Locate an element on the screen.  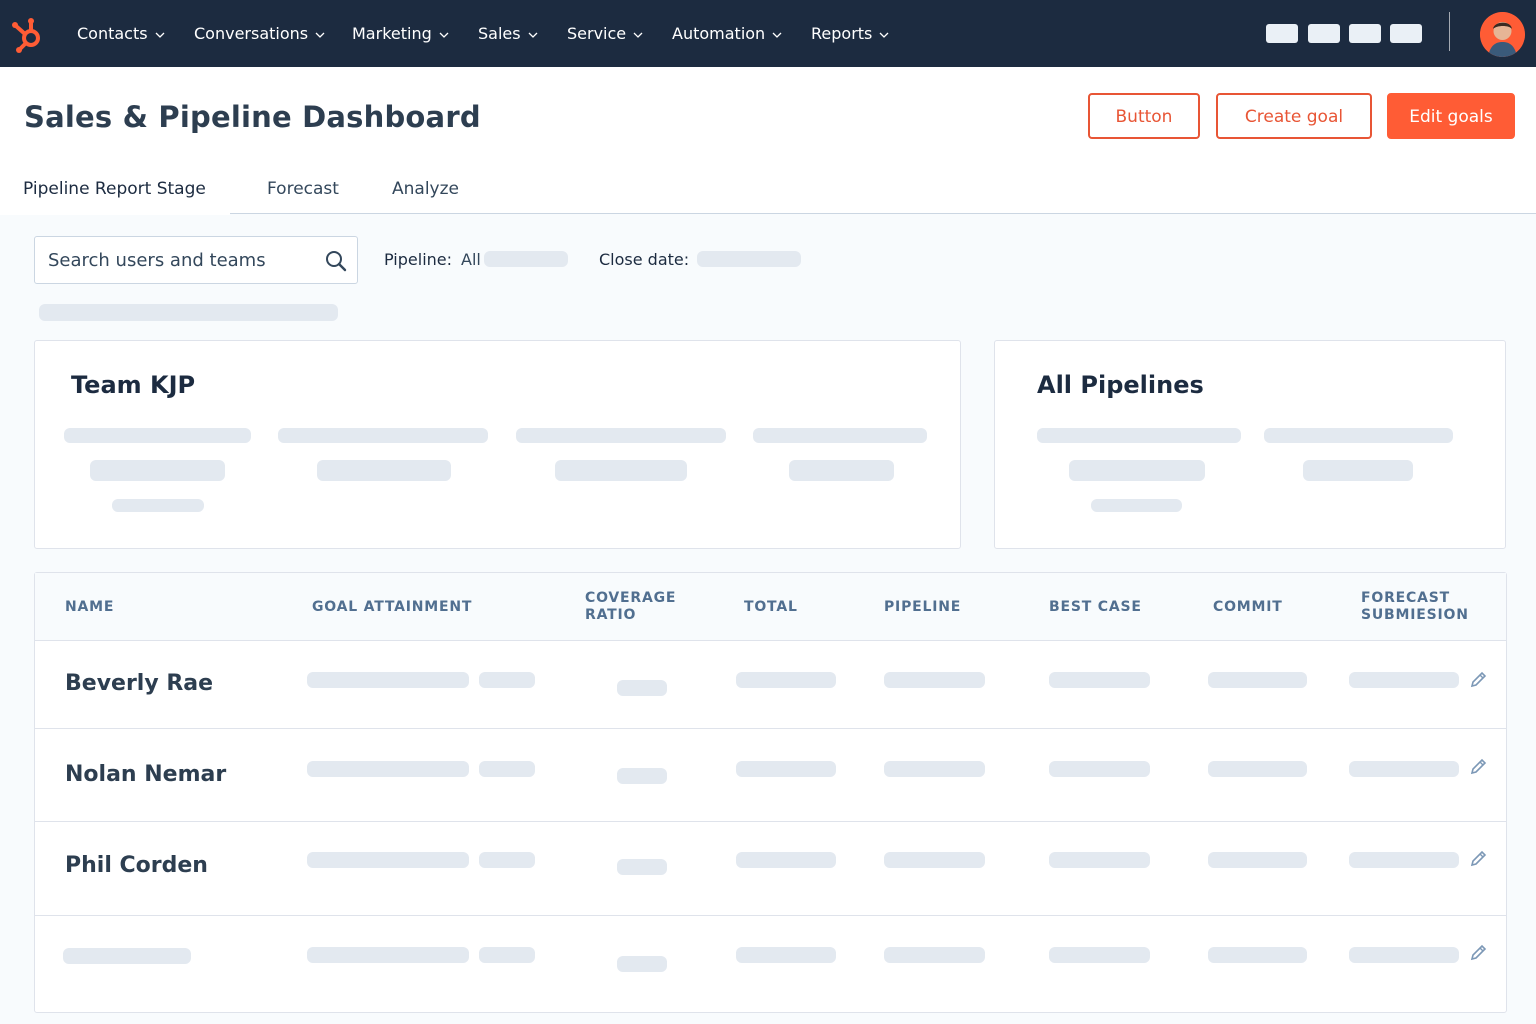
nav-service: Service is located at coordinates (605, 34).